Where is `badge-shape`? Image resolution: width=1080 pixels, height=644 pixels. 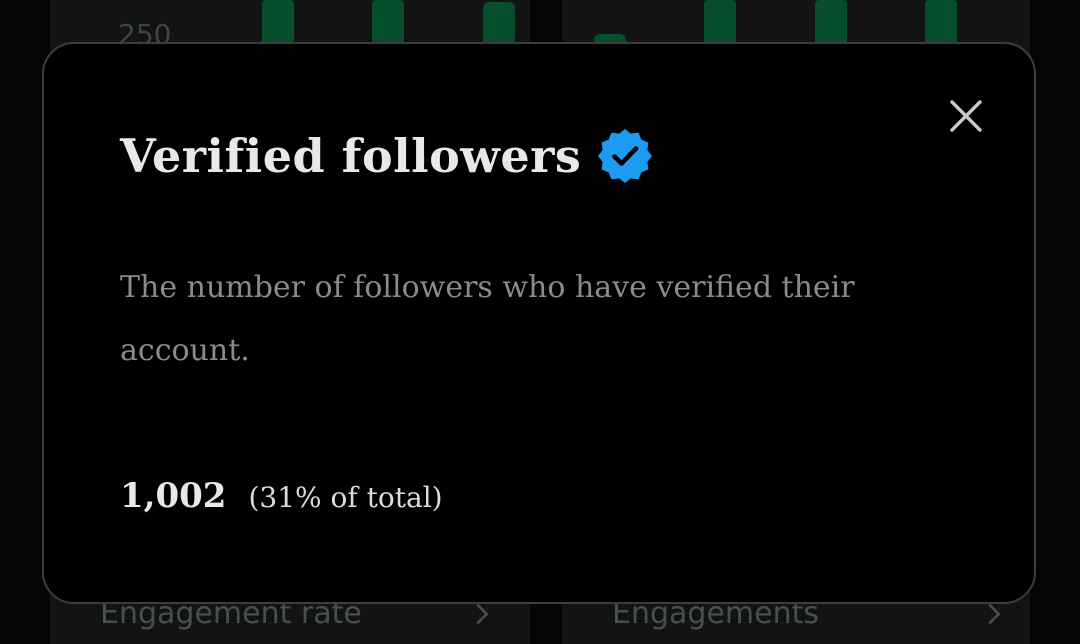 badge-shape is located at coordinates (625, 156).